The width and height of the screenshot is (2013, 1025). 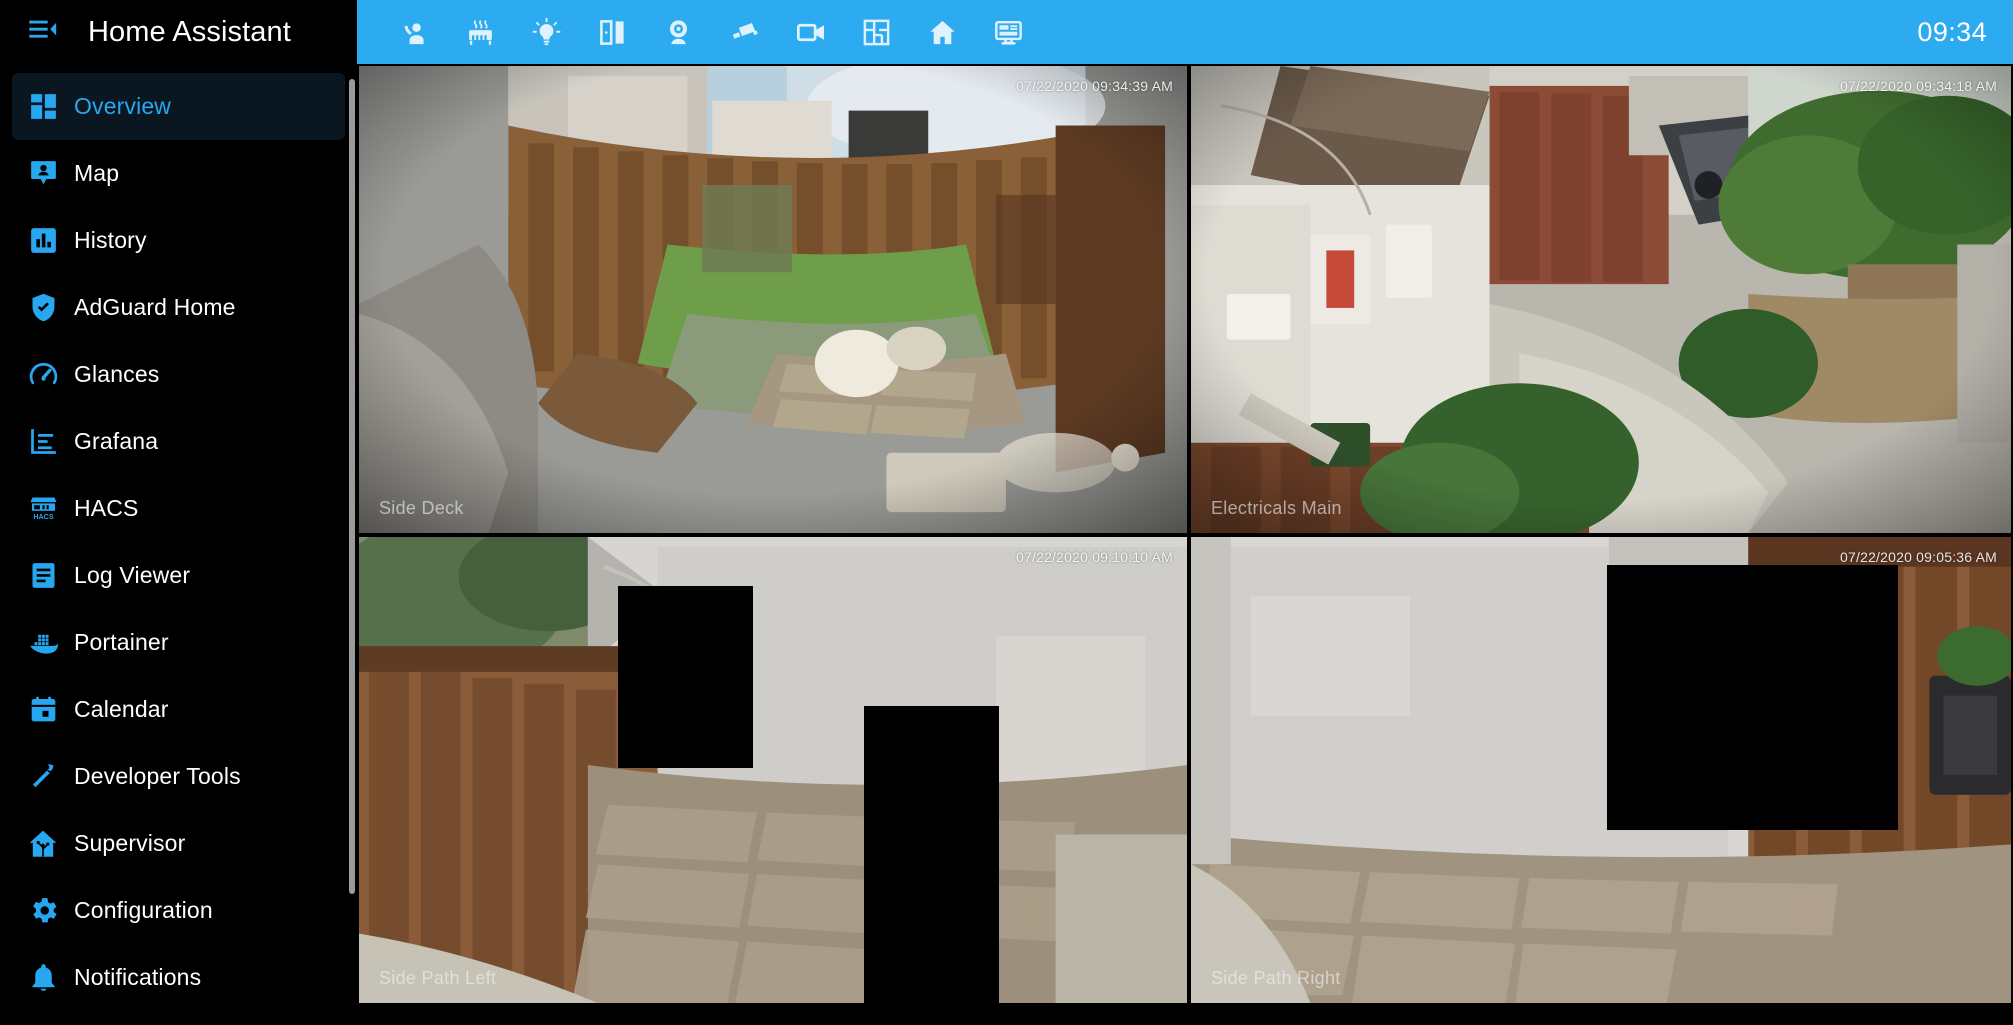 I want to click on sidebar-item-calendar: Calendar, so click(x=178, y=709).